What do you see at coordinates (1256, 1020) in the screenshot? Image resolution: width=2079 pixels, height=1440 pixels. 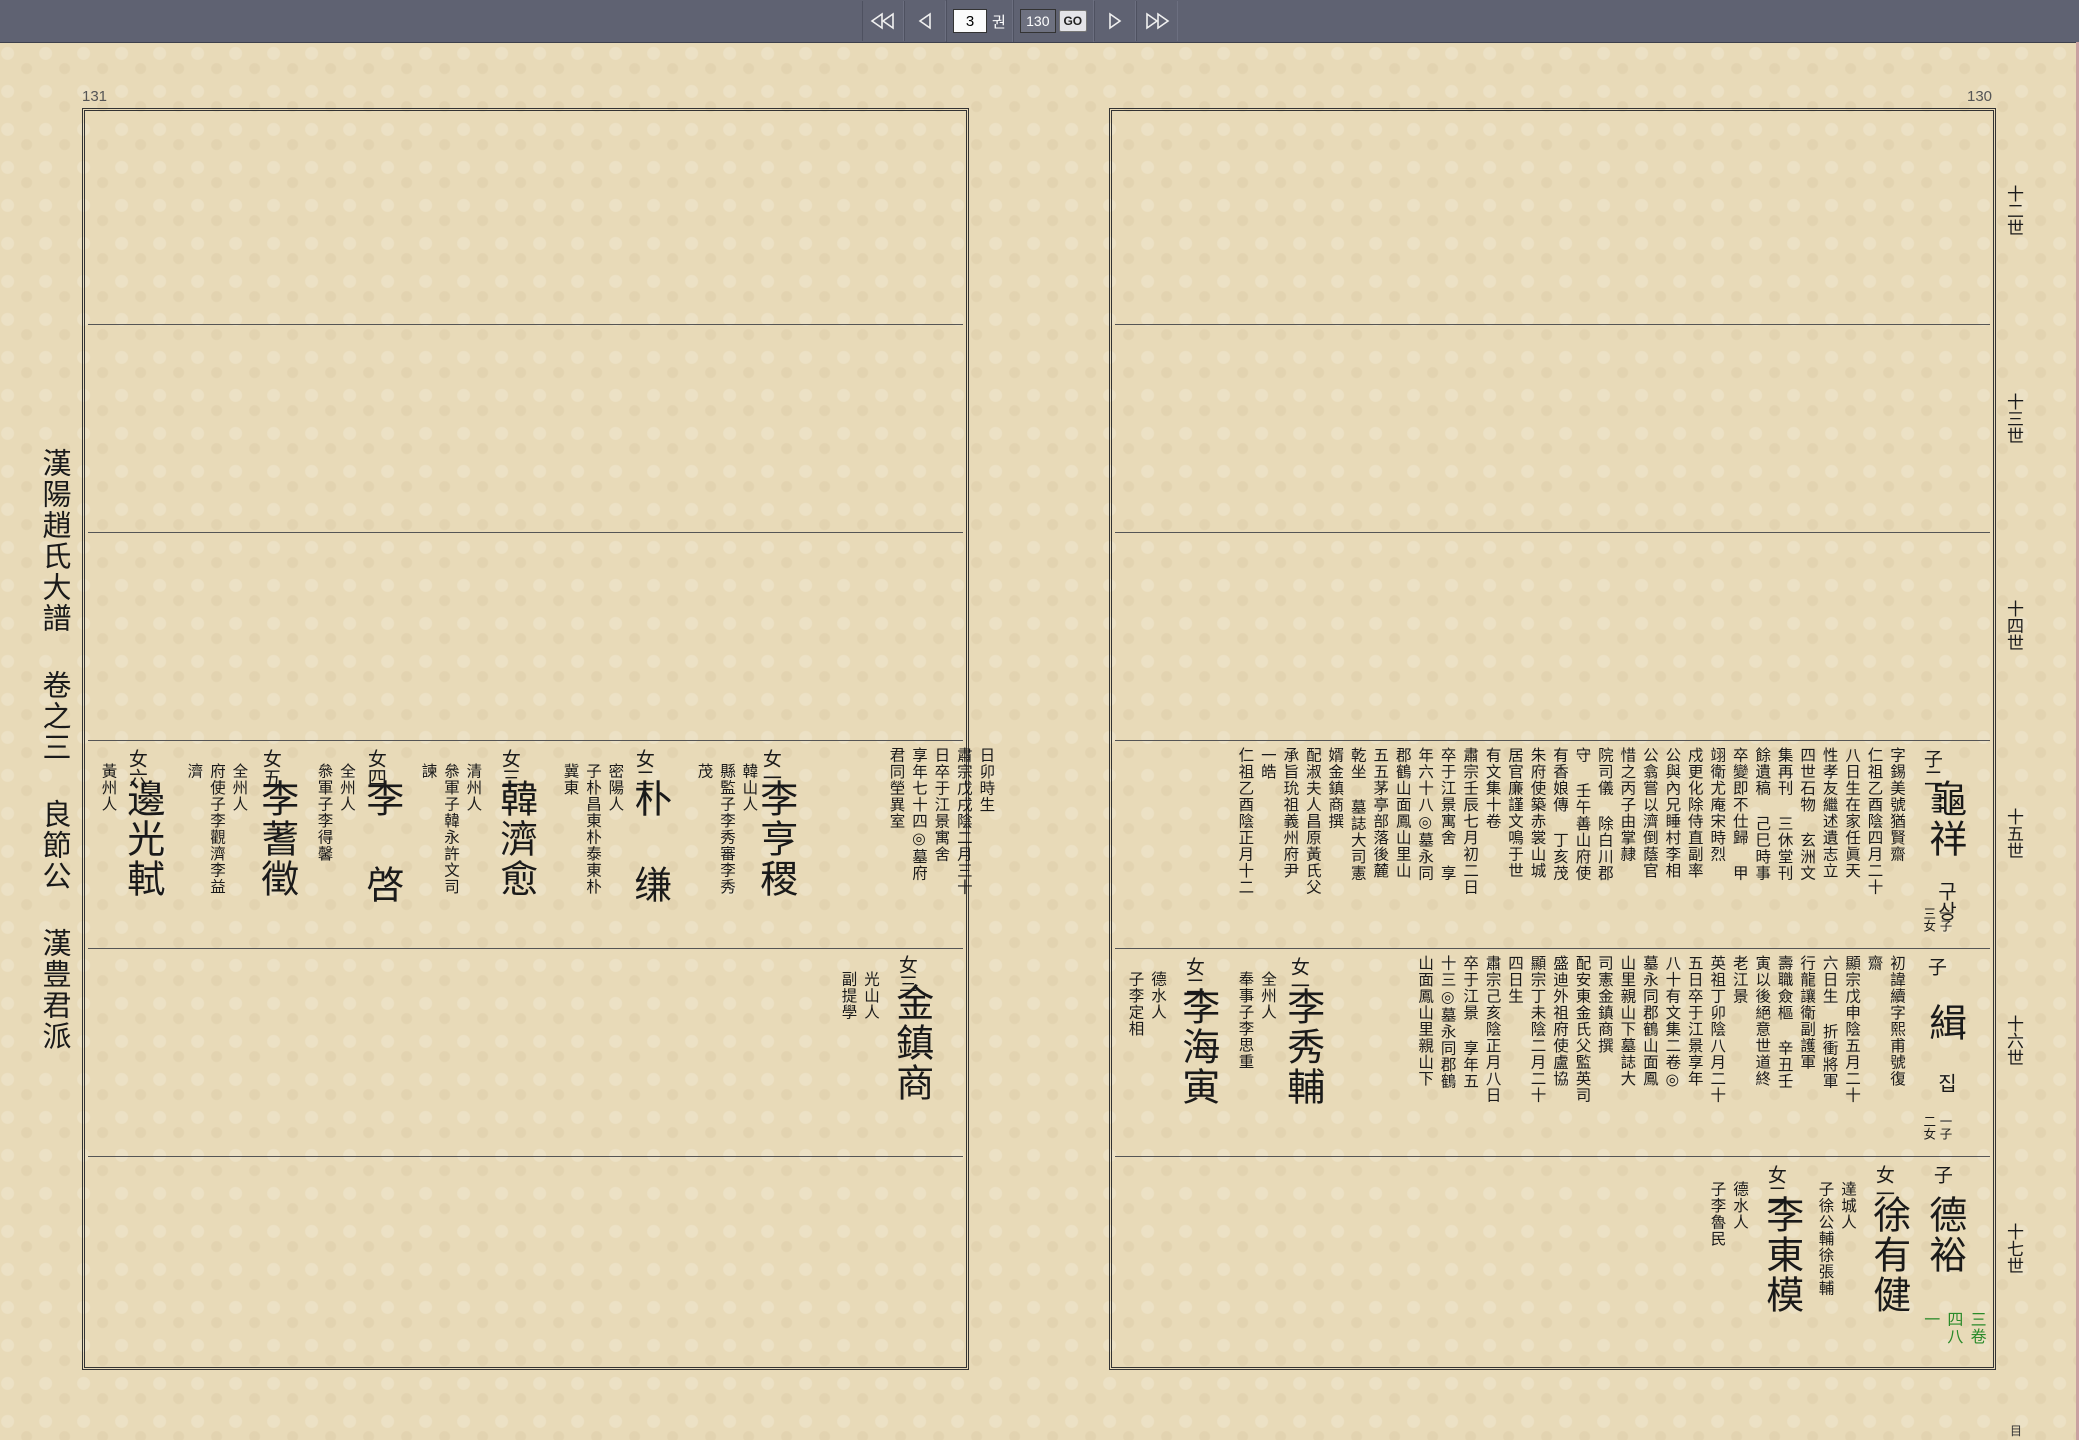 I see `entry-notes: 全州人 奉事子李思重` at bounding box center [1256, 1020].